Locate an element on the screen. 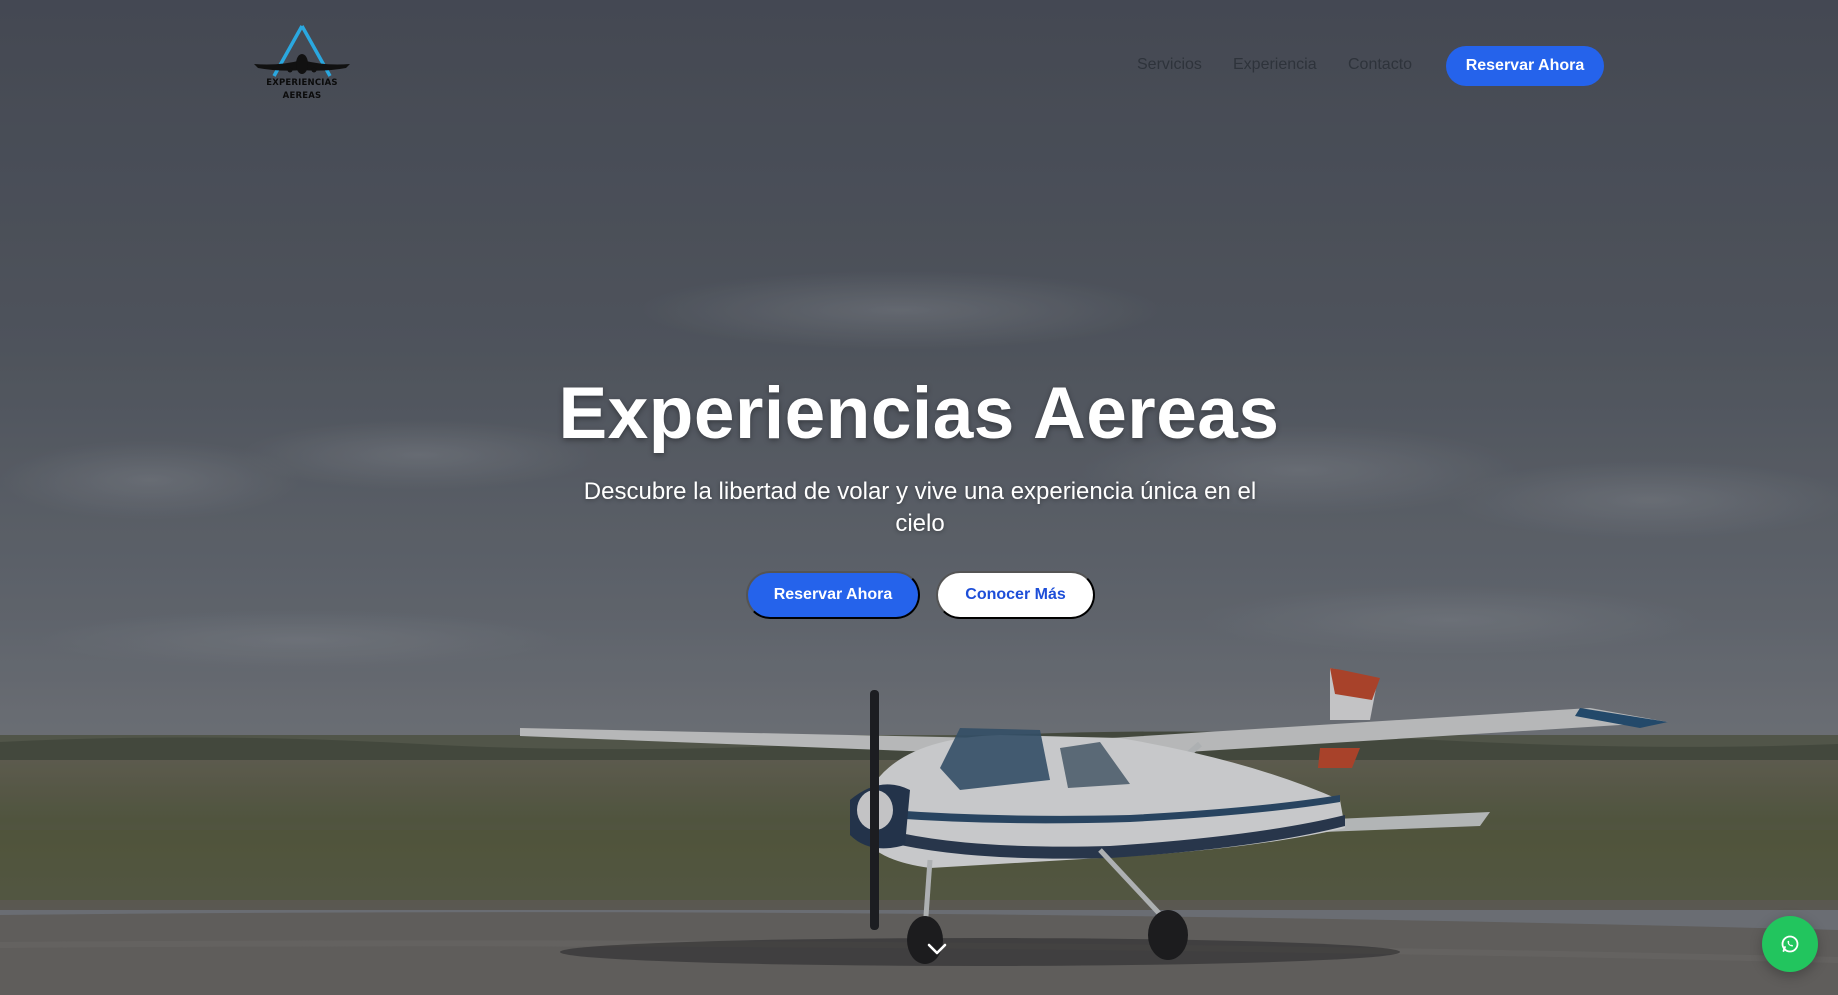  hero-reserve-button: Reservar Ahora is located at coordinates (833, 595).